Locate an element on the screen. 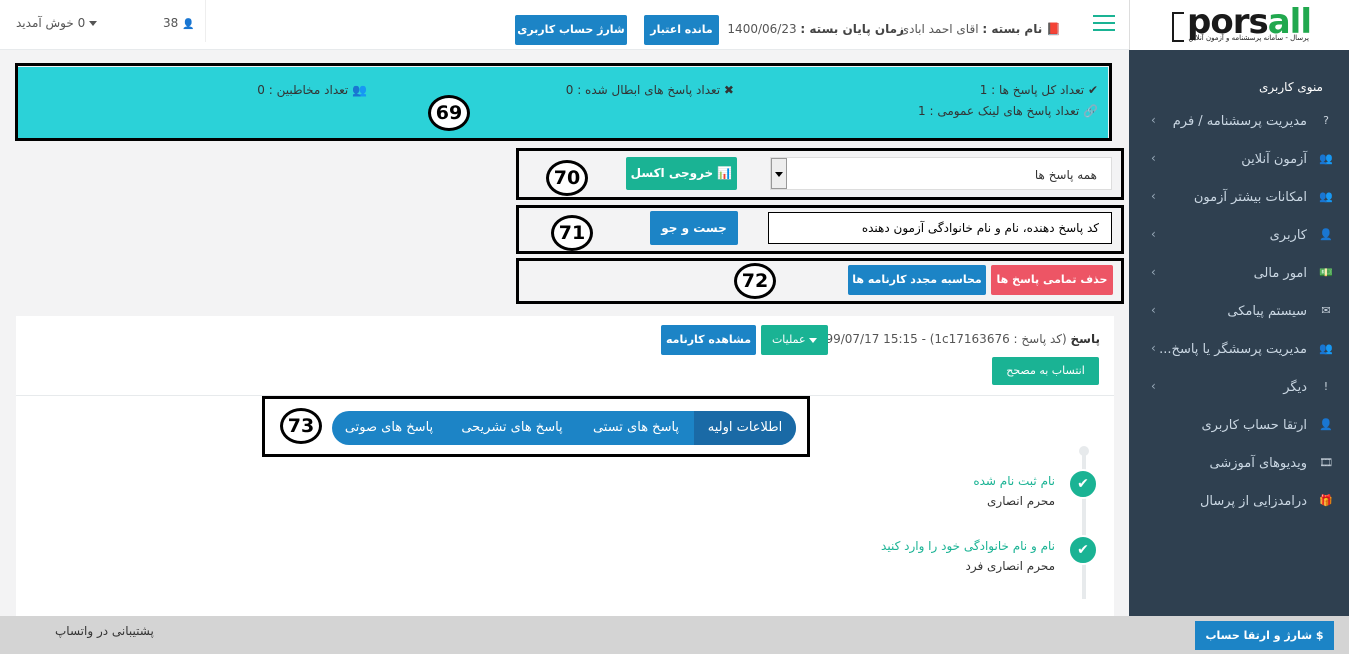 Image resolution: width=1349 pixels, height=654 pixels. response-filter-select: همه پاسخ ها is located at coordinates (941, 173).